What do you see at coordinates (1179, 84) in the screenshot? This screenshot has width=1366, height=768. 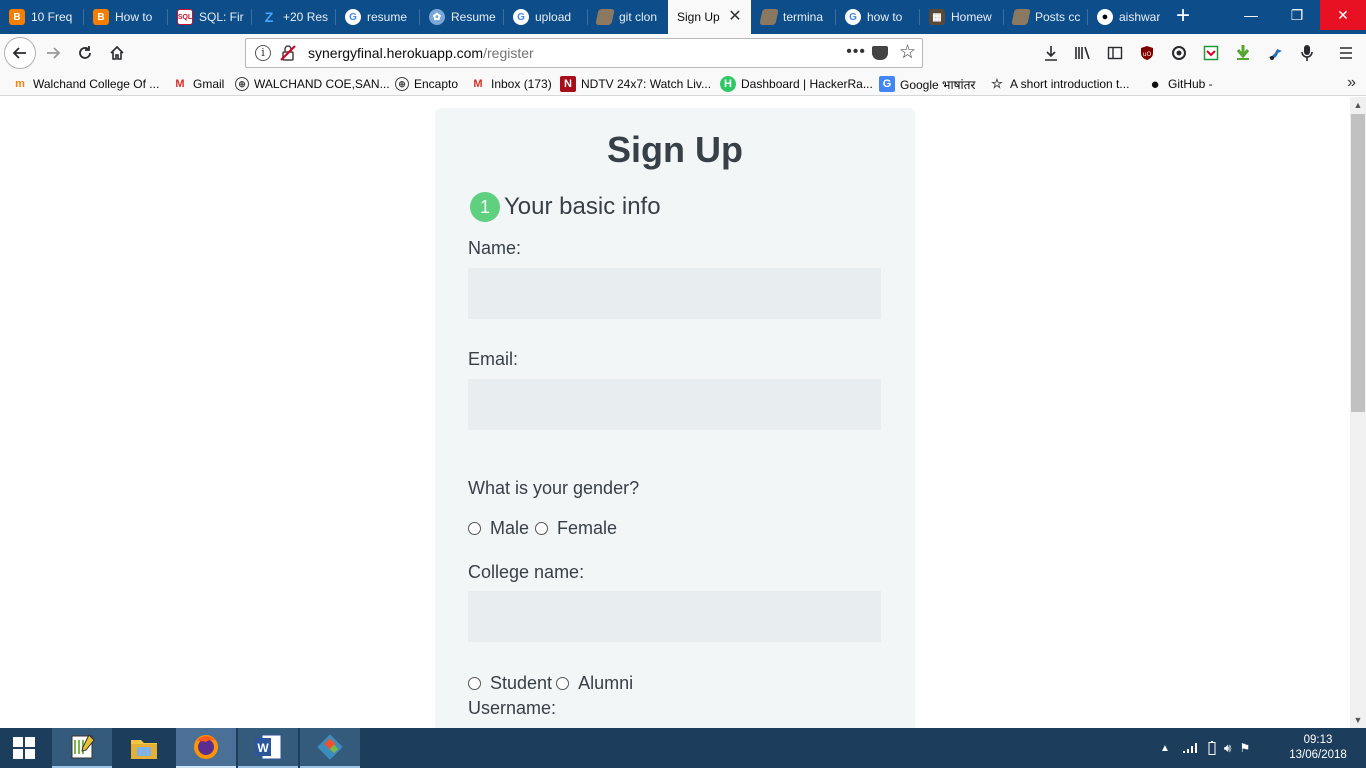 I see `bookmark-github: ● GitHub -` at bounding box center [1179, 84].